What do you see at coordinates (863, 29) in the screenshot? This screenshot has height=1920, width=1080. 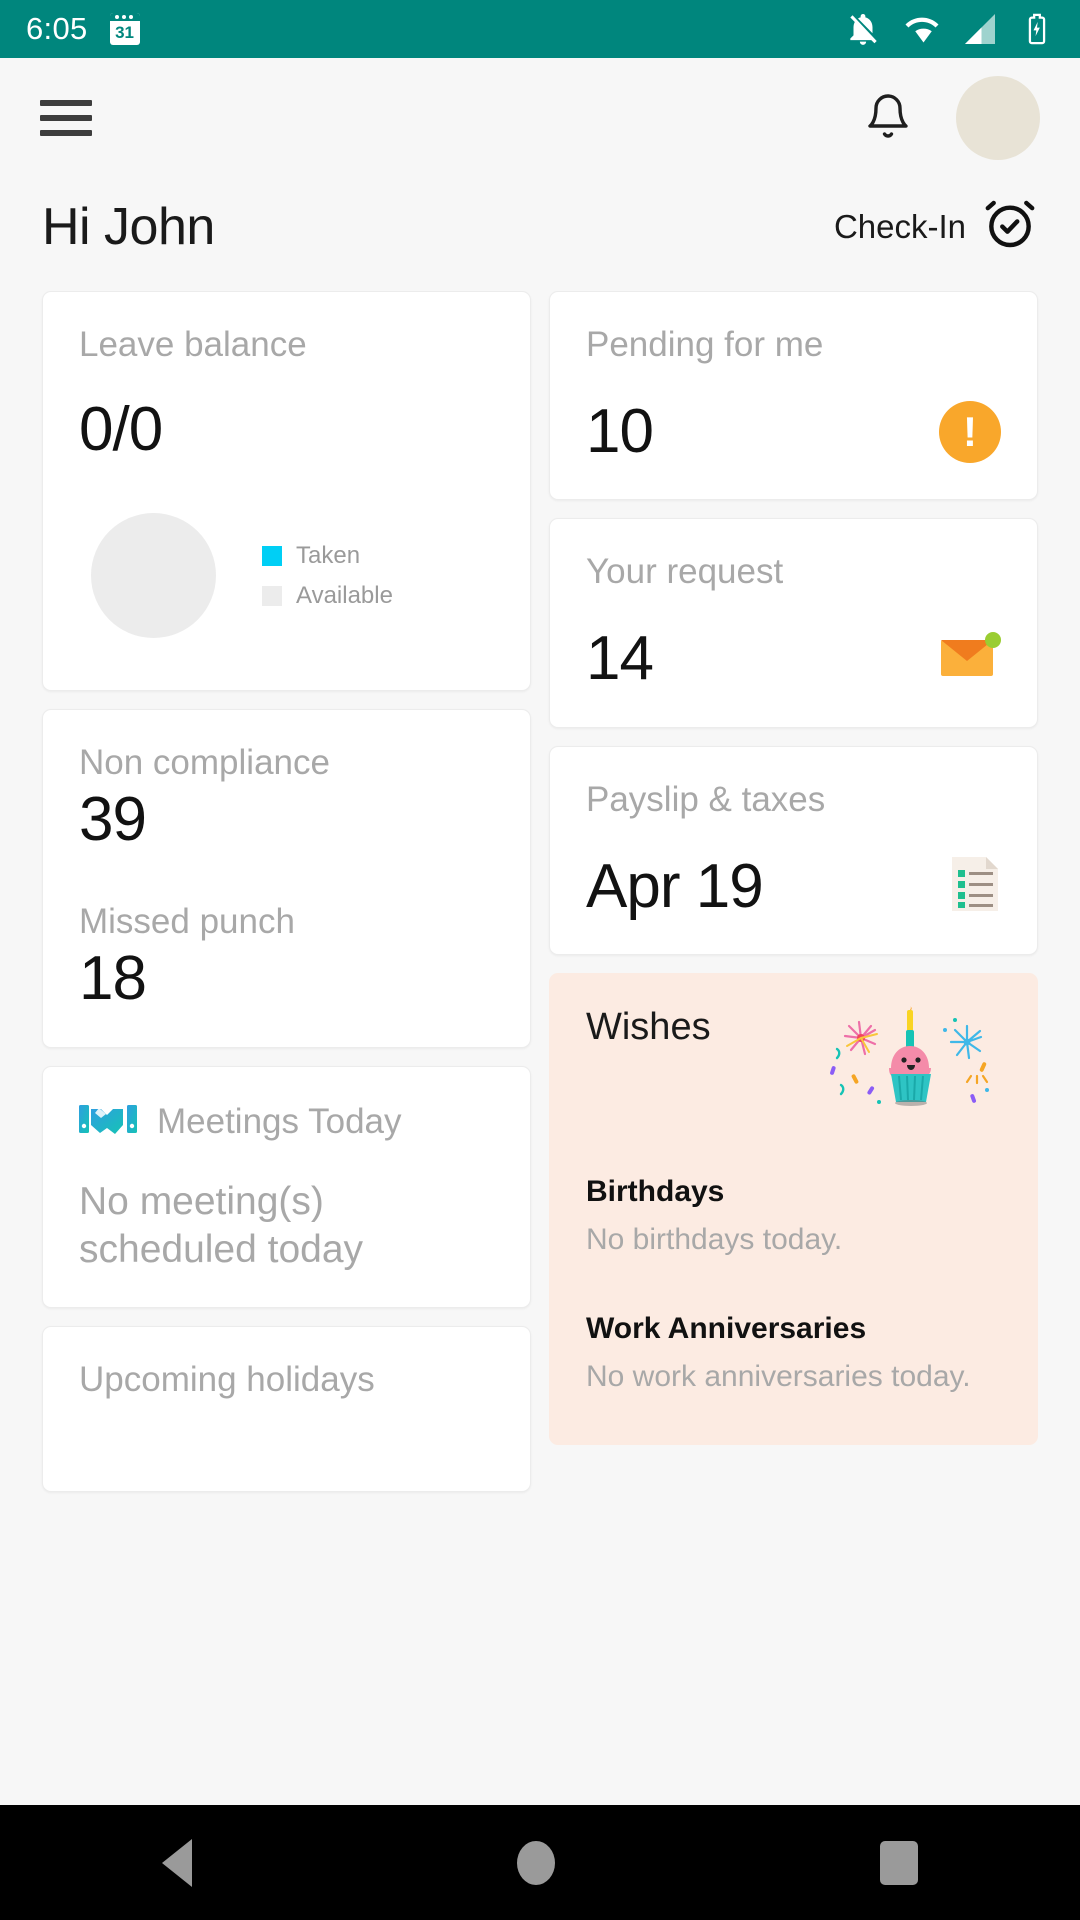 I see `notifications-off-icon` at bounding box center [863, 29].